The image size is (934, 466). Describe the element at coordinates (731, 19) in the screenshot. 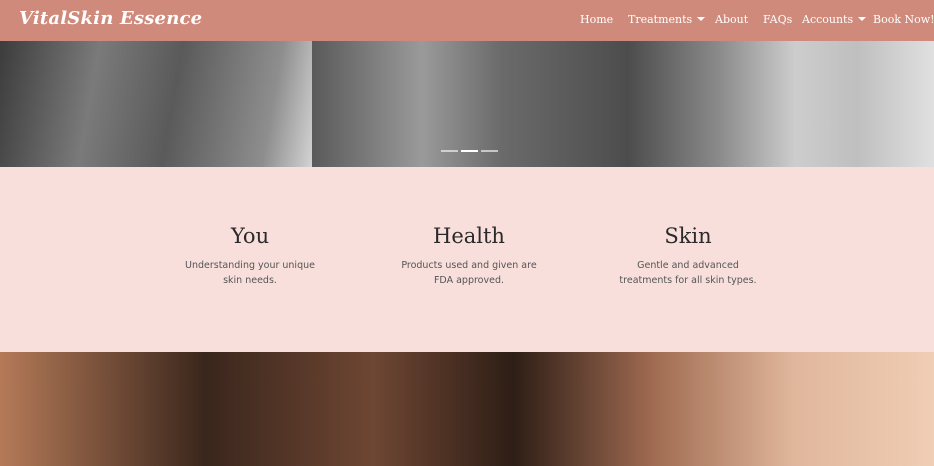

I see `nav-about: About` at that location.